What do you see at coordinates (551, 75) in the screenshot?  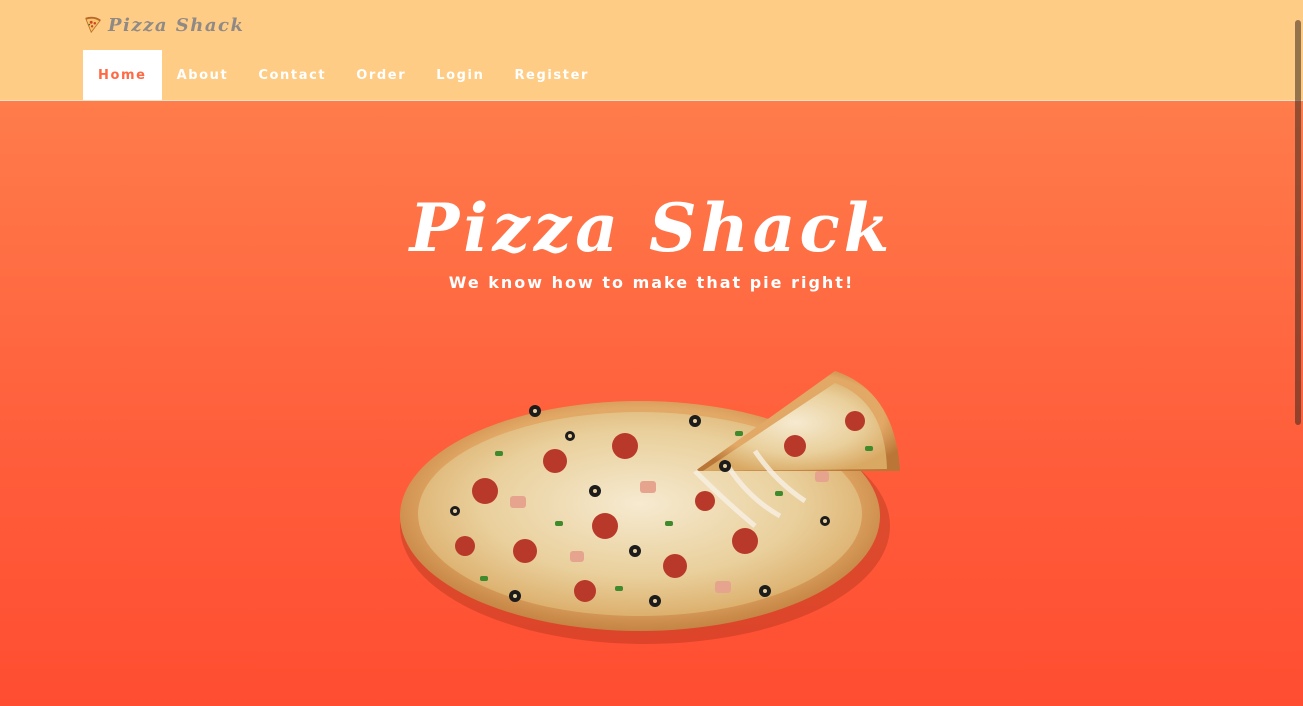 I see `nav-item-register: Register` at bounding box center [551, 75].